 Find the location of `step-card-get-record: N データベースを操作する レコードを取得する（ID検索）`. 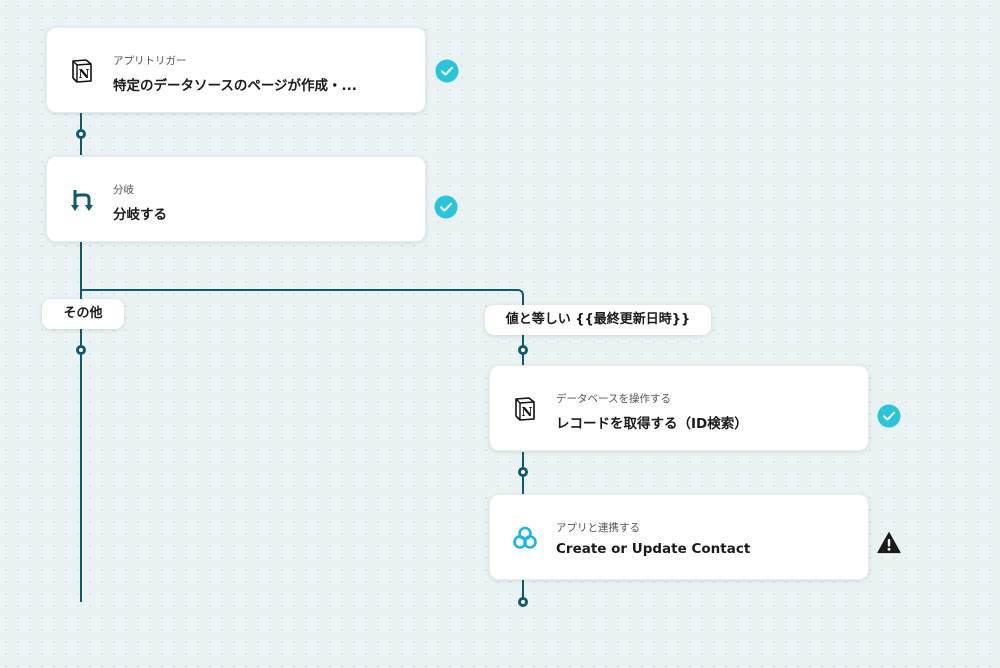

step-card-get-record: N データベースを操作する レコードを取得する（ID検索） is located at coordinates (679, 408).